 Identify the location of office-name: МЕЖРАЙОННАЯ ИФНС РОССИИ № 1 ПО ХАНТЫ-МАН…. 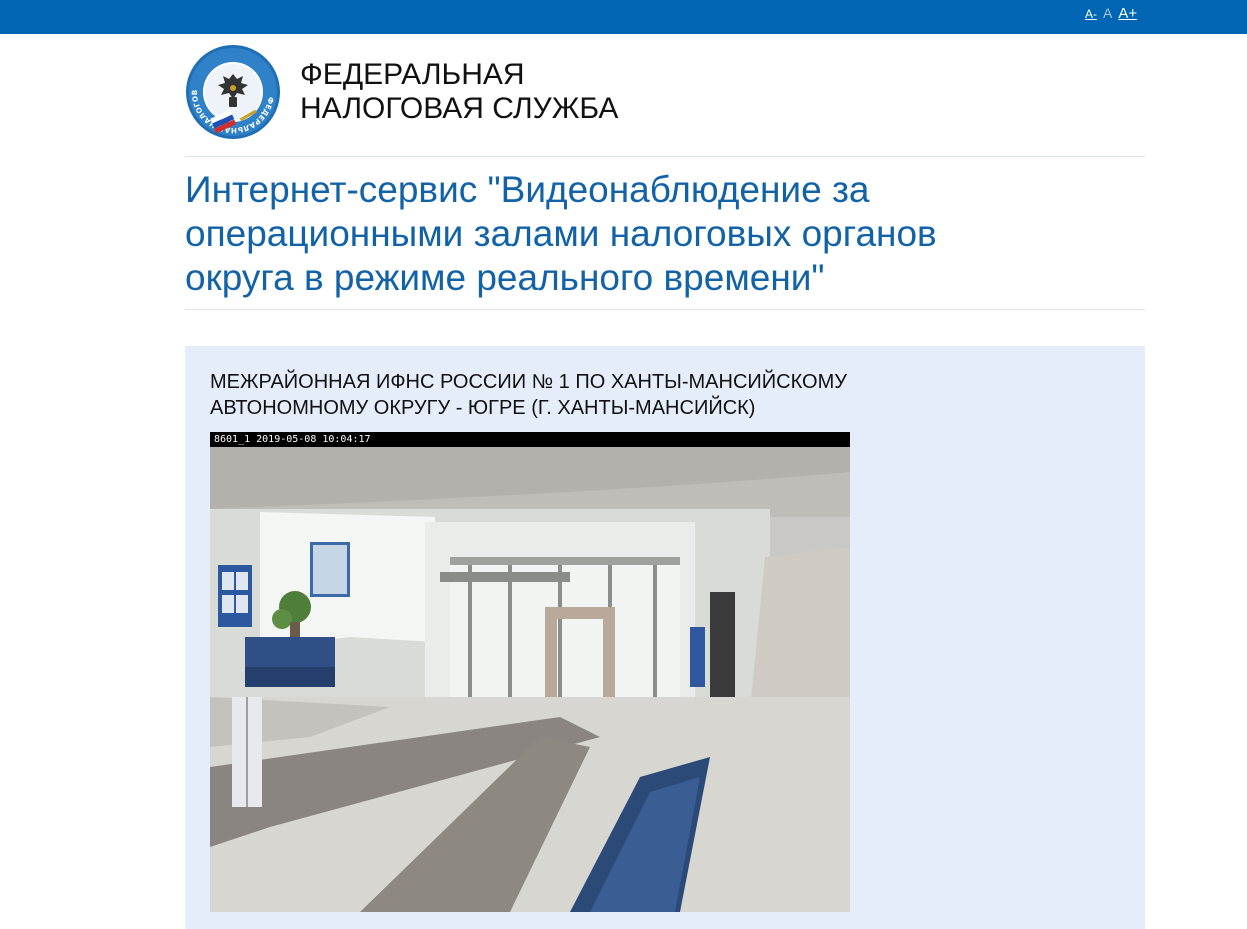
(660, 395).